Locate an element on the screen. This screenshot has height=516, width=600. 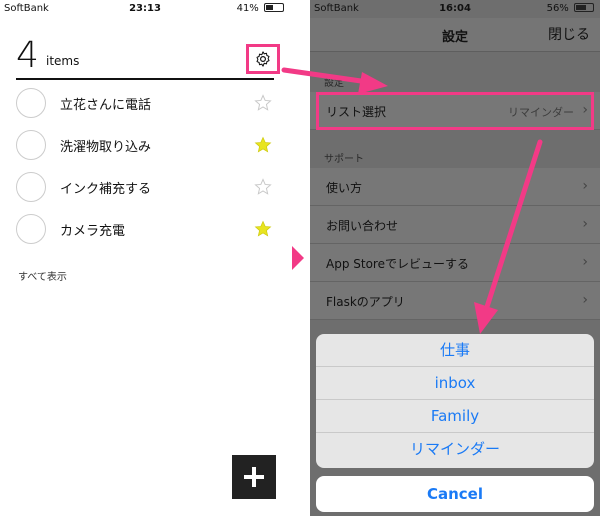
nav-bar: 設定 閉じる is located at coordinates (455, 35).